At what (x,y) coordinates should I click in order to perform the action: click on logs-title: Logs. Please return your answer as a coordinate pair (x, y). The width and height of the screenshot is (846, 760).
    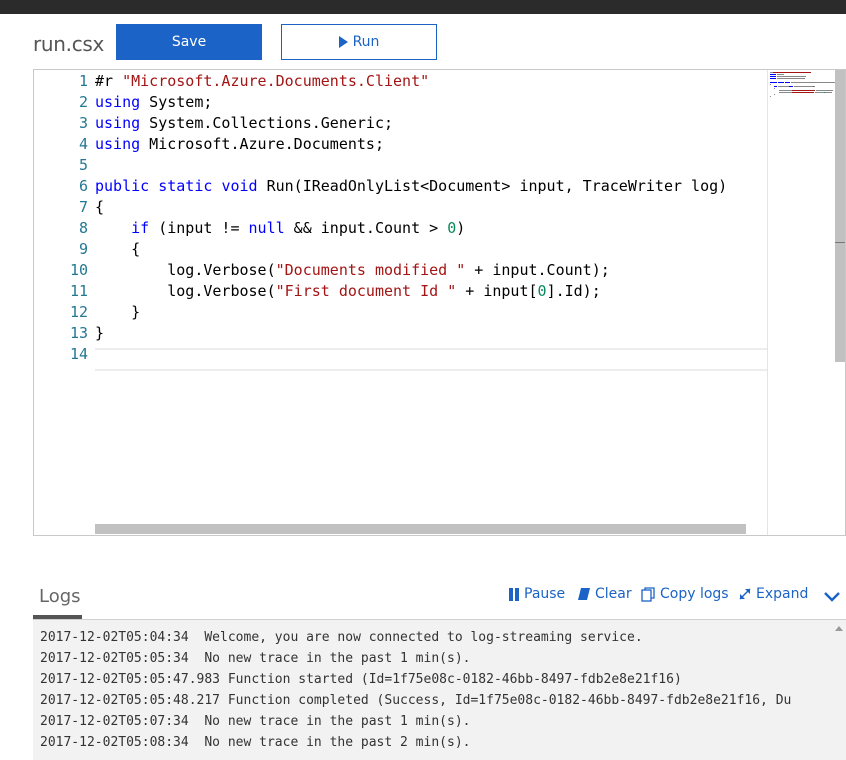
    Looking at the image, I should click on (60, 596).